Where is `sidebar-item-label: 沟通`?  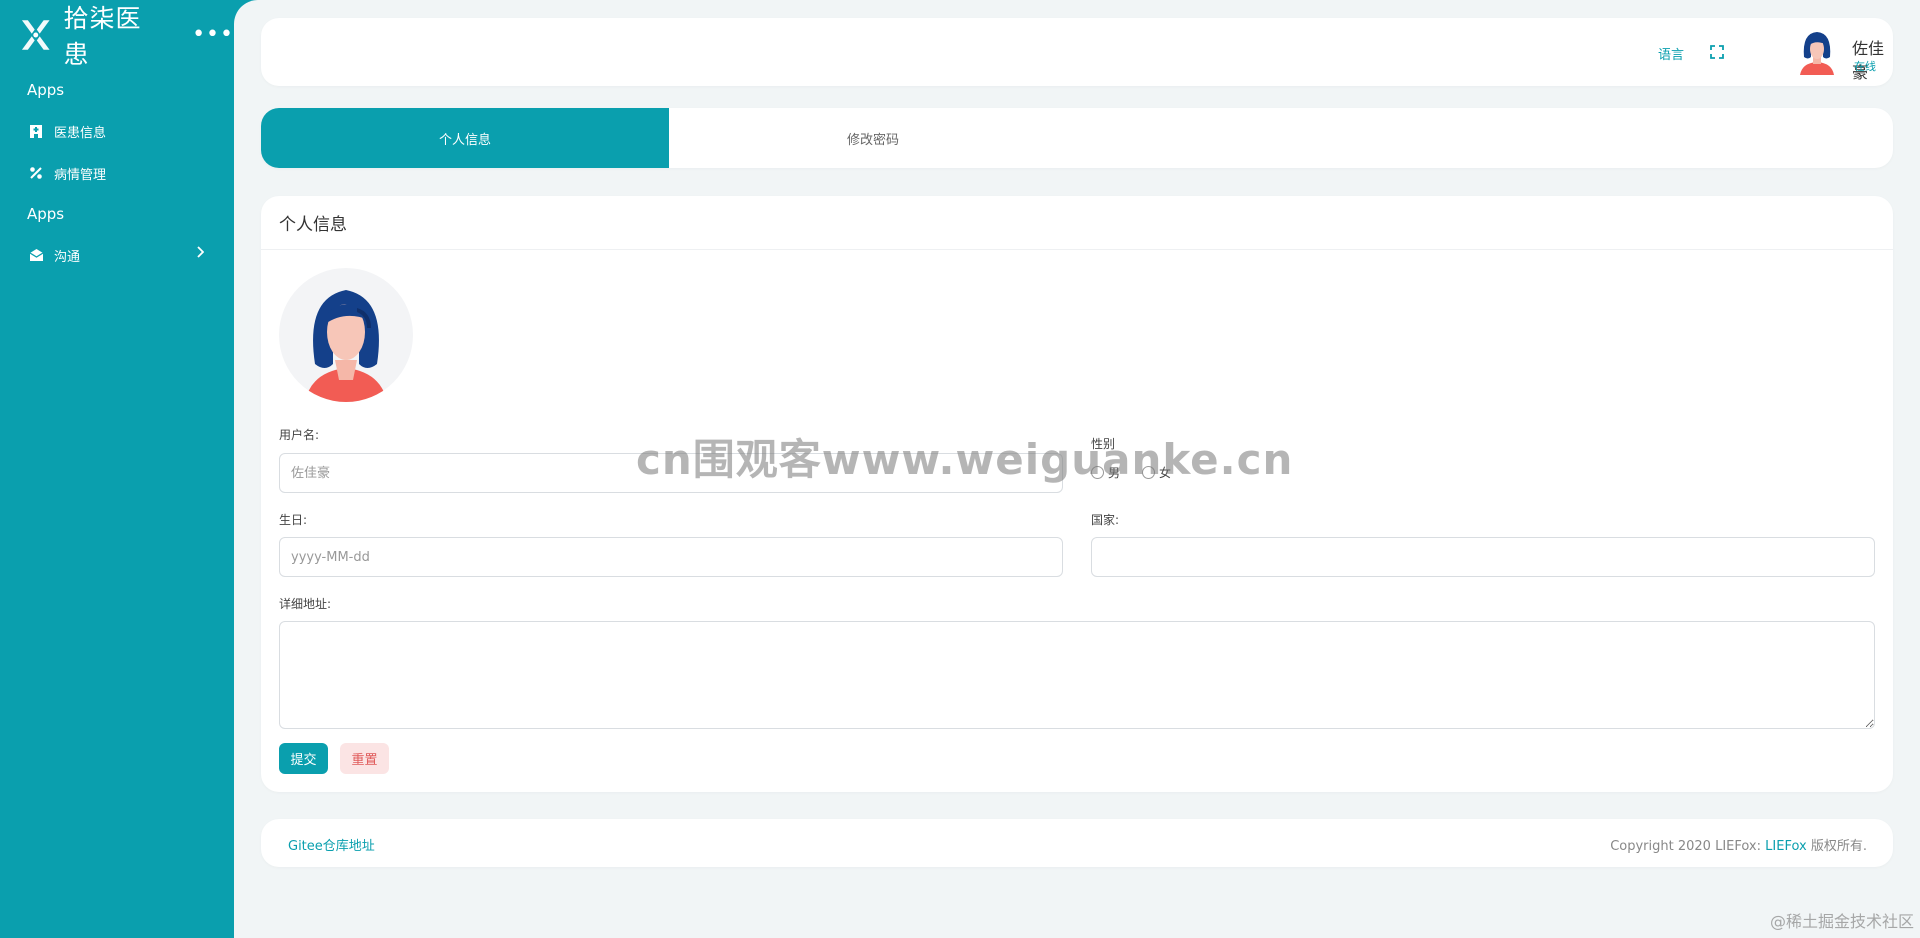
sidebar-item-label: 沟通 is located at coordinates (67, 257).